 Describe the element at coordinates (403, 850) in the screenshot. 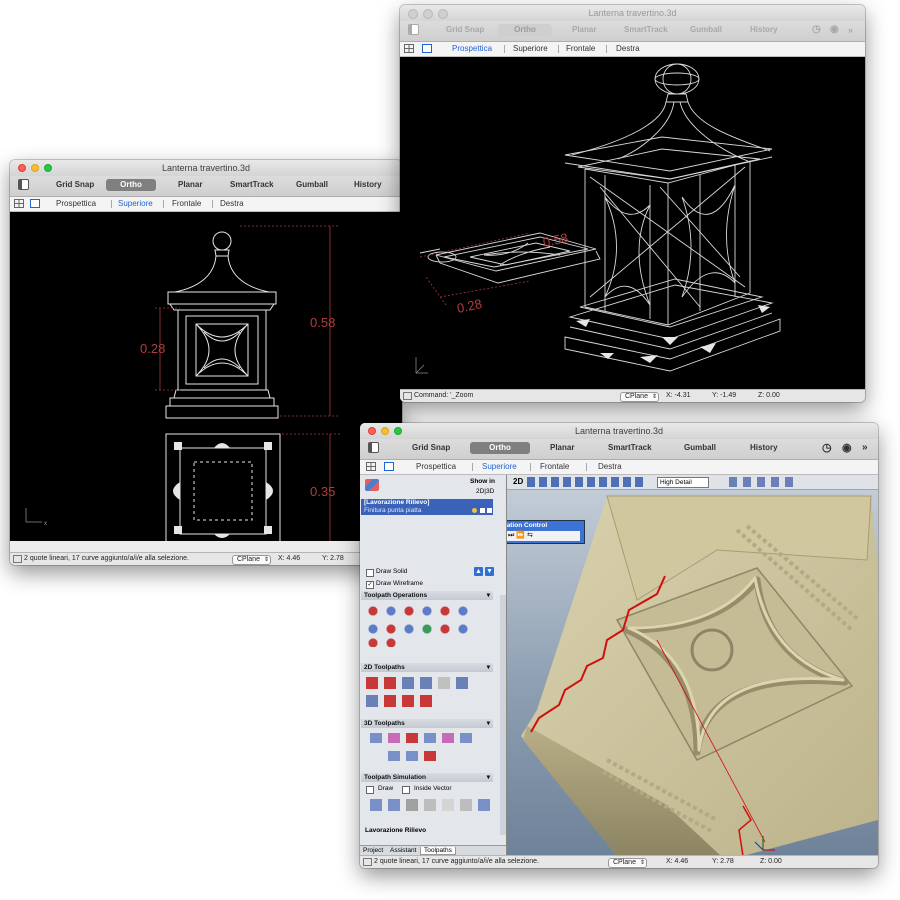

I see `tab-assistant: Assistant` at that location.